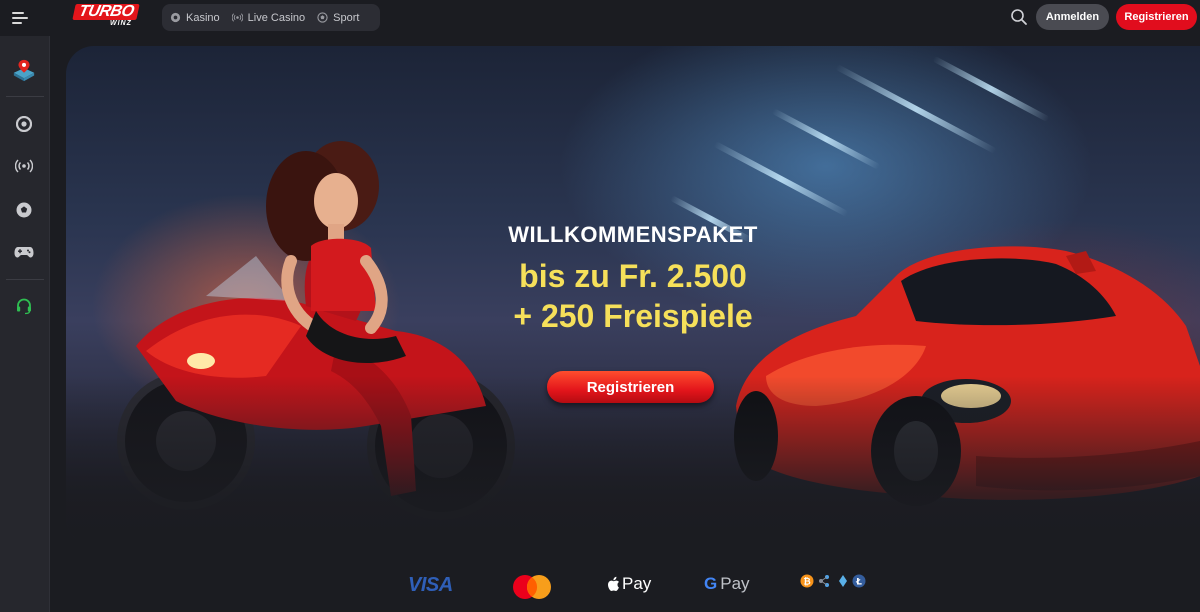 This screenshot has width=1200, height=612. I want to click on sidebar-item-support, so click(24, 306).